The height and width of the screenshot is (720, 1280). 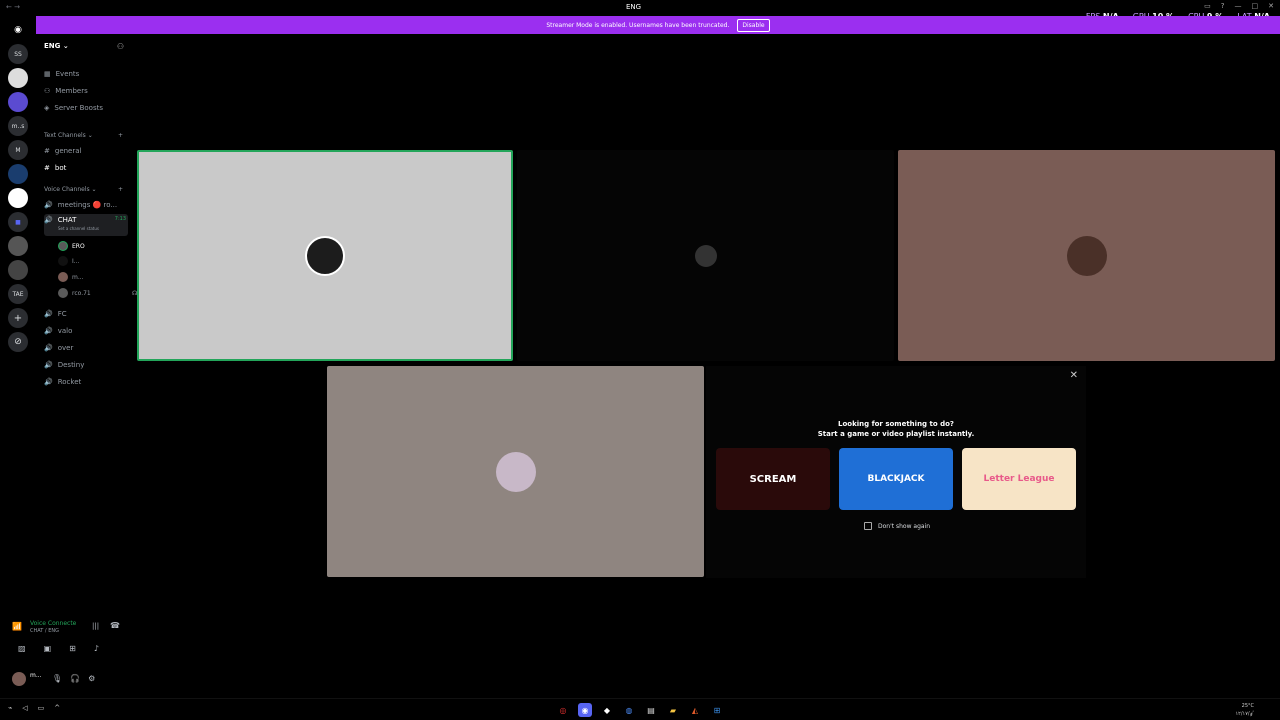 I want to click on invite-icon: ⚇, so click(x=120, y=46).